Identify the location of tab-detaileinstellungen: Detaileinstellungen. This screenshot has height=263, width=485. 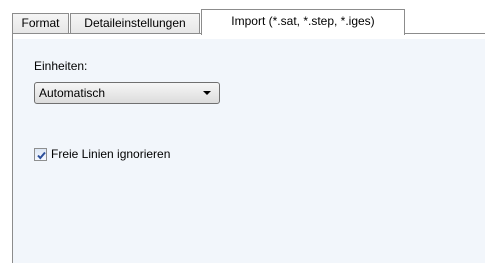
(135, 23).